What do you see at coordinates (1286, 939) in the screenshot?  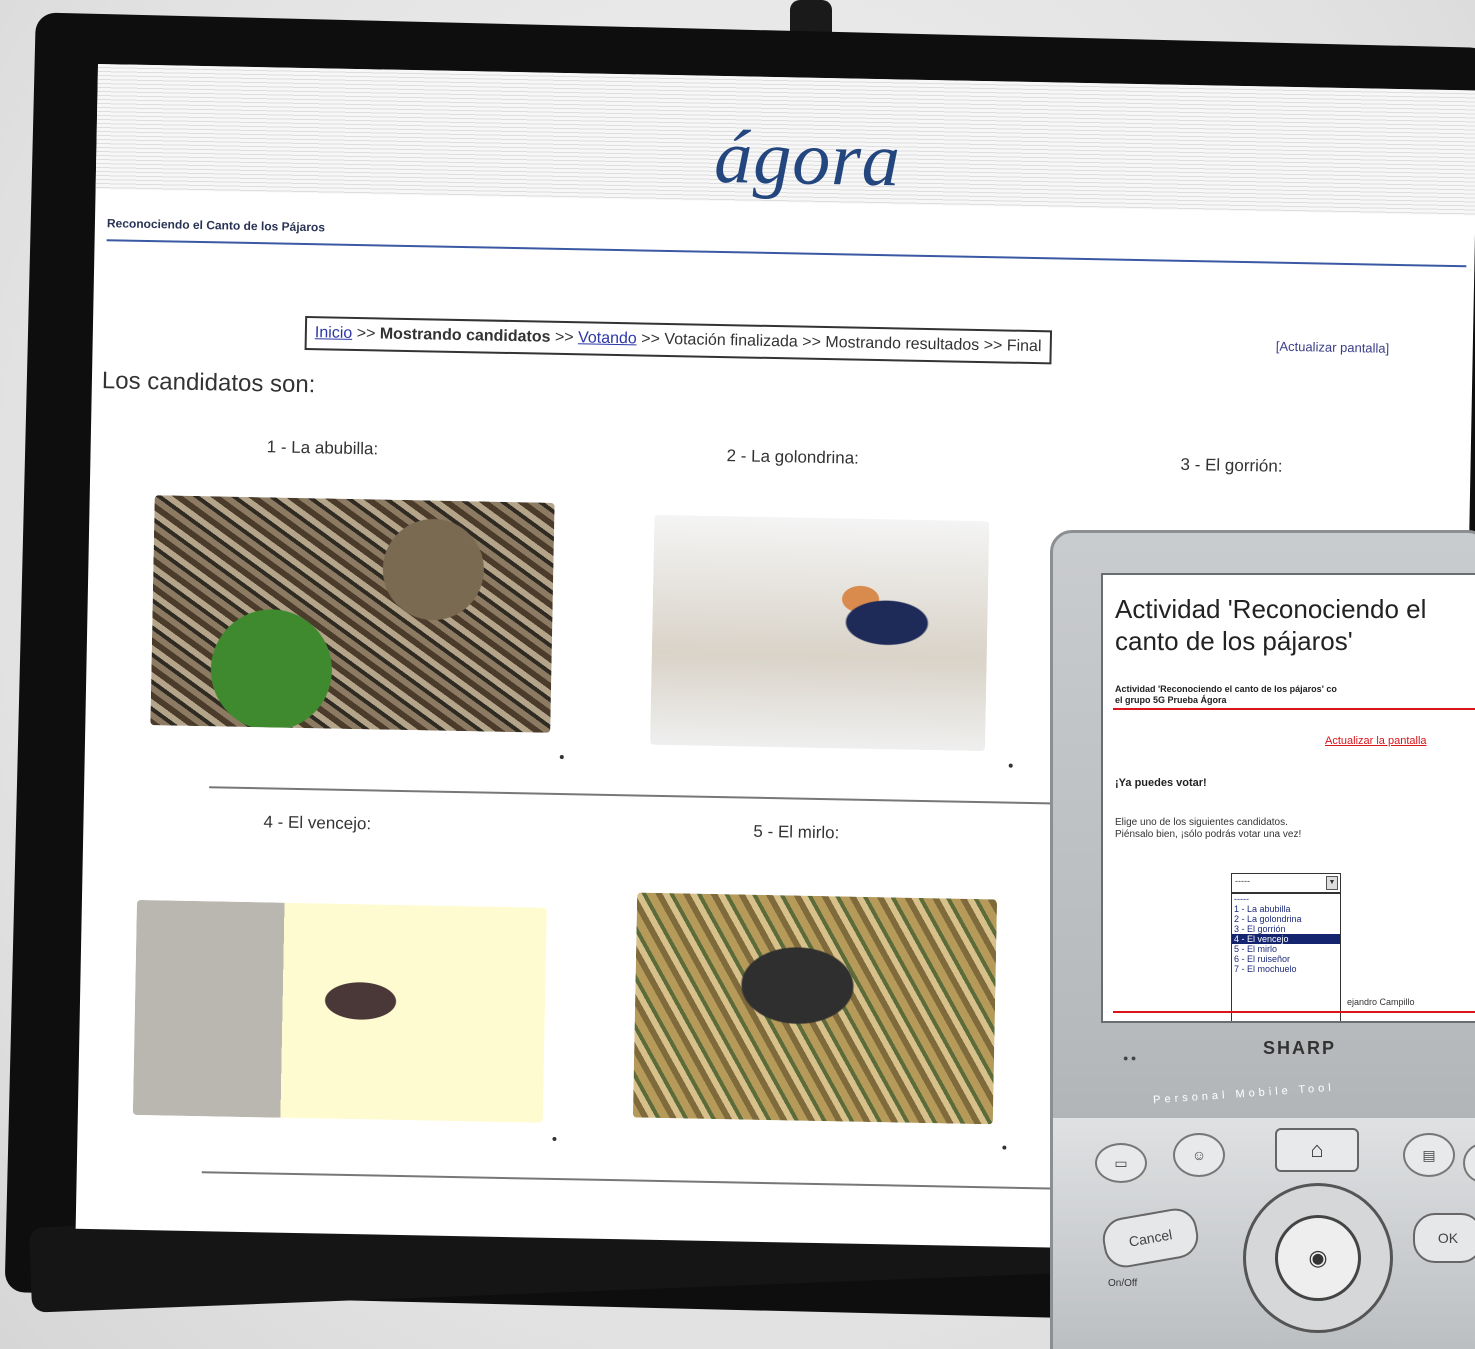 I see `candidate-option-selected: 4 - El vencejo` at bounding box center [1286, 939].